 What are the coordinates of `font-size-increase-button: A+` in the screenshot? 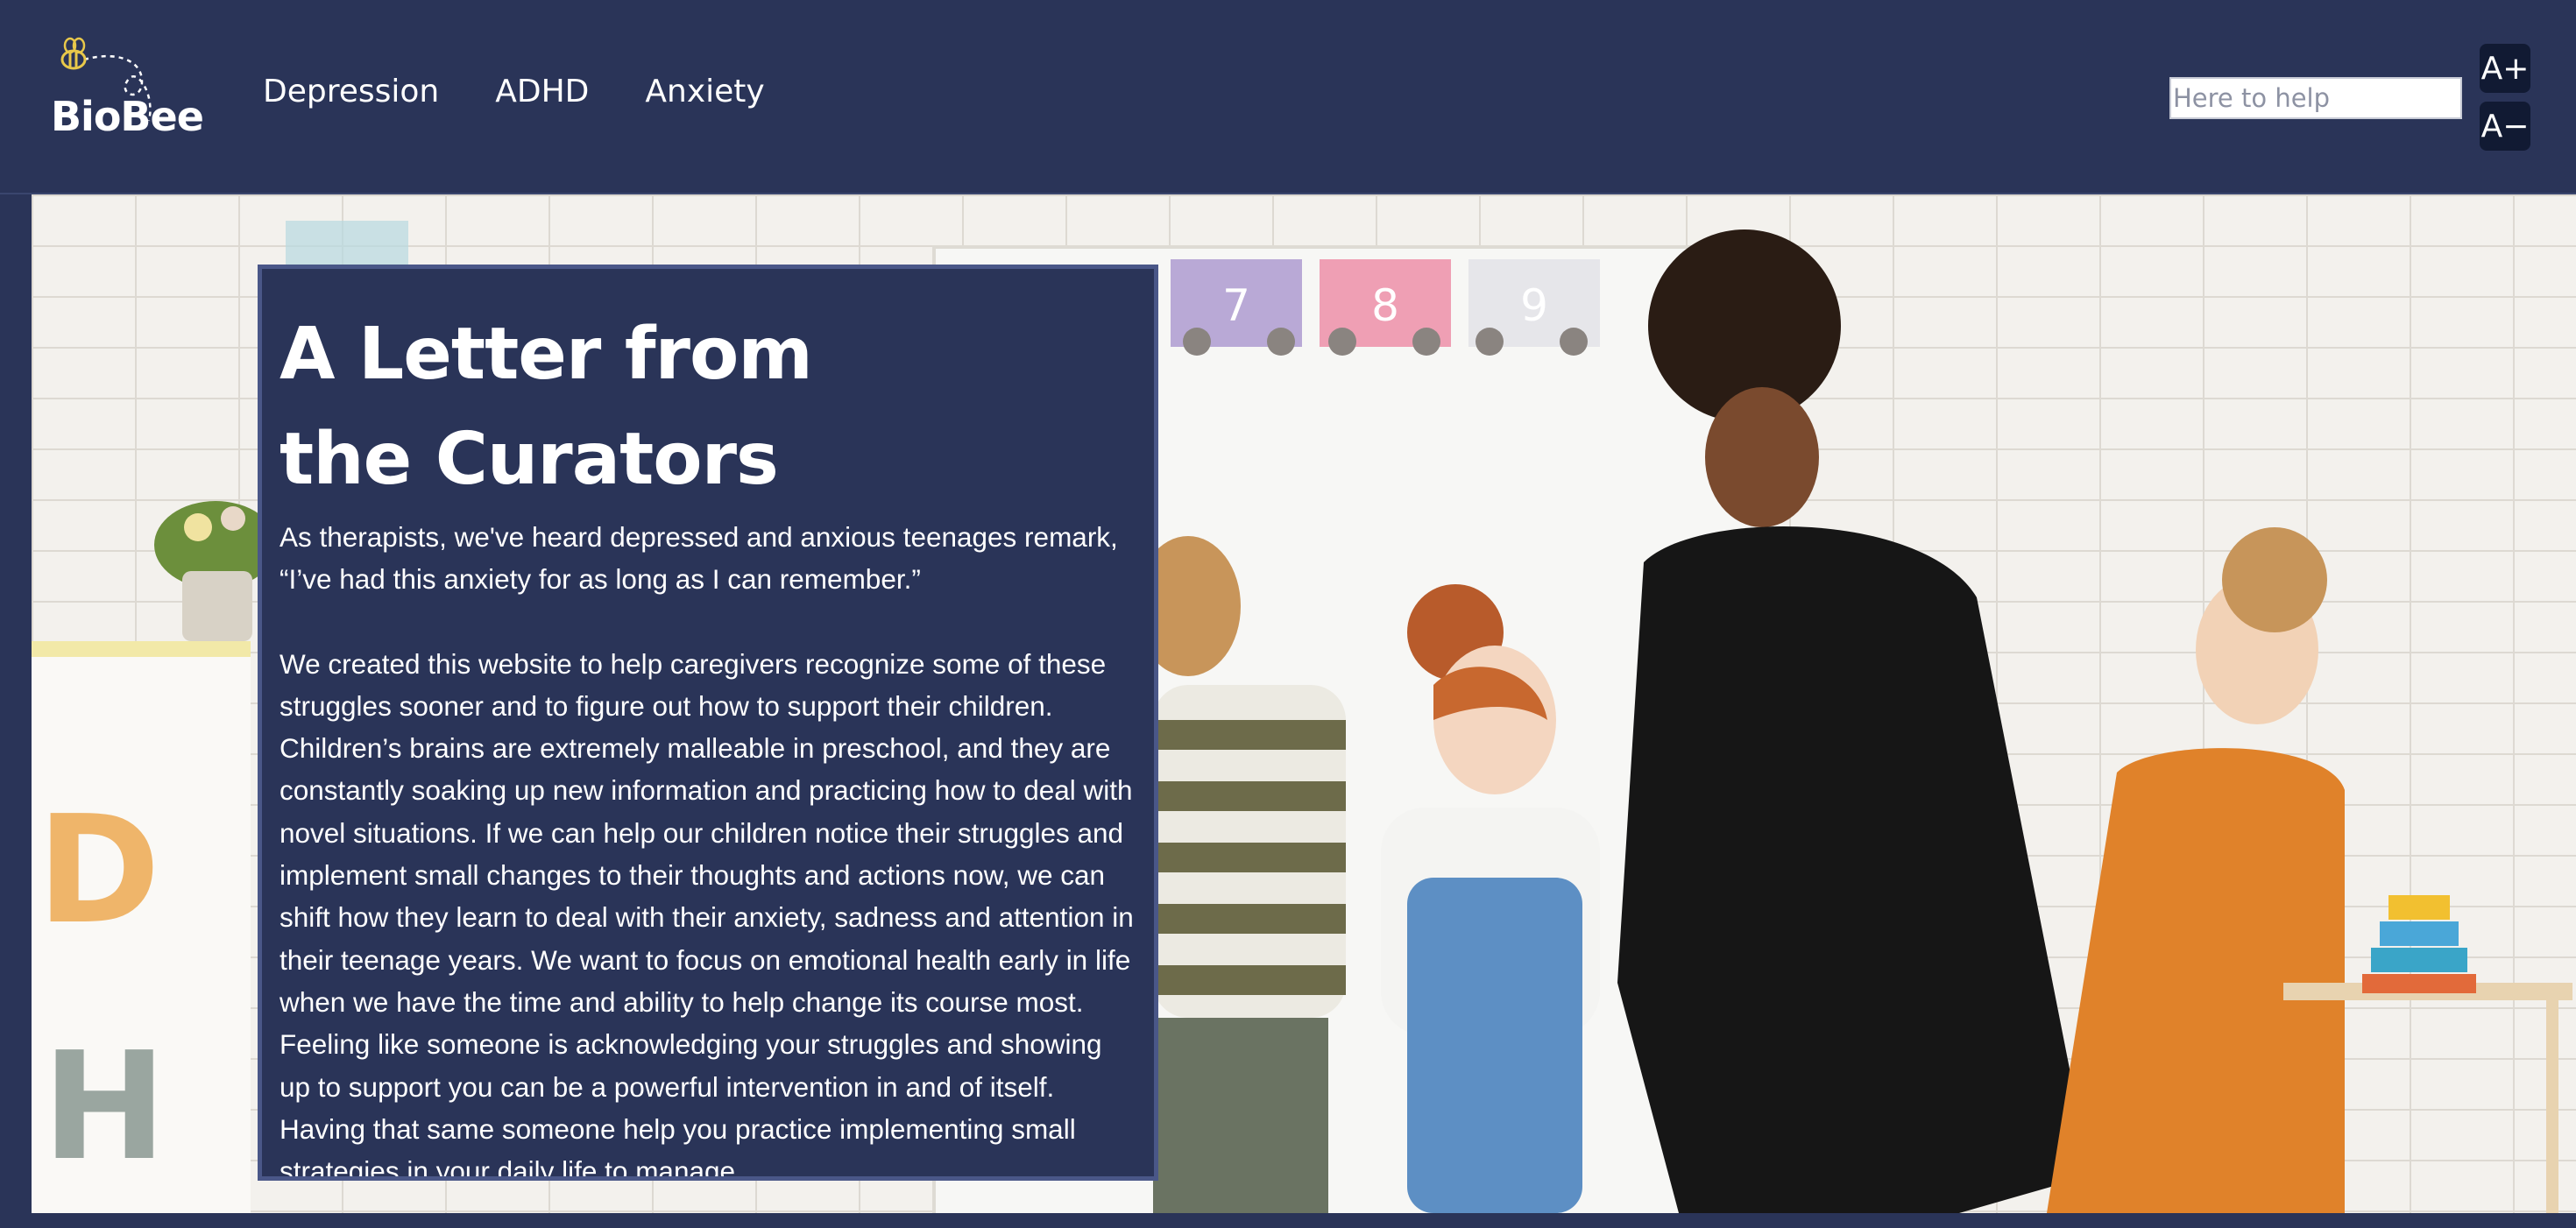 It's located at (2505, 68).